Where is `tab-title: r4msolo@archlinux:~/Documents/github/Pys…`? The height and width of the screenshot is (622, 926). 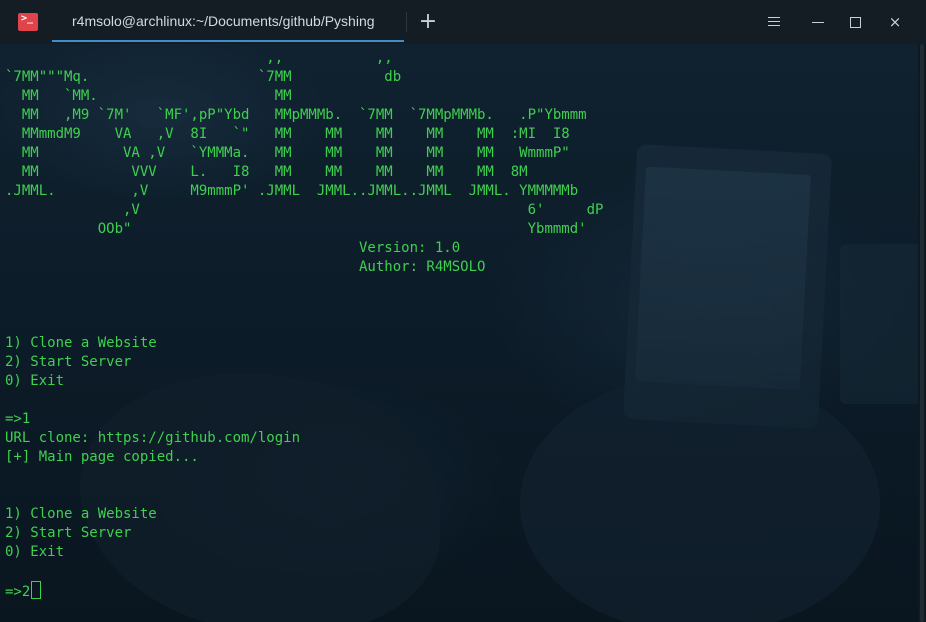 tab-title: r4msolo@archlinux:~/Documents/github/Pys… is located at coordinates (223, 21).